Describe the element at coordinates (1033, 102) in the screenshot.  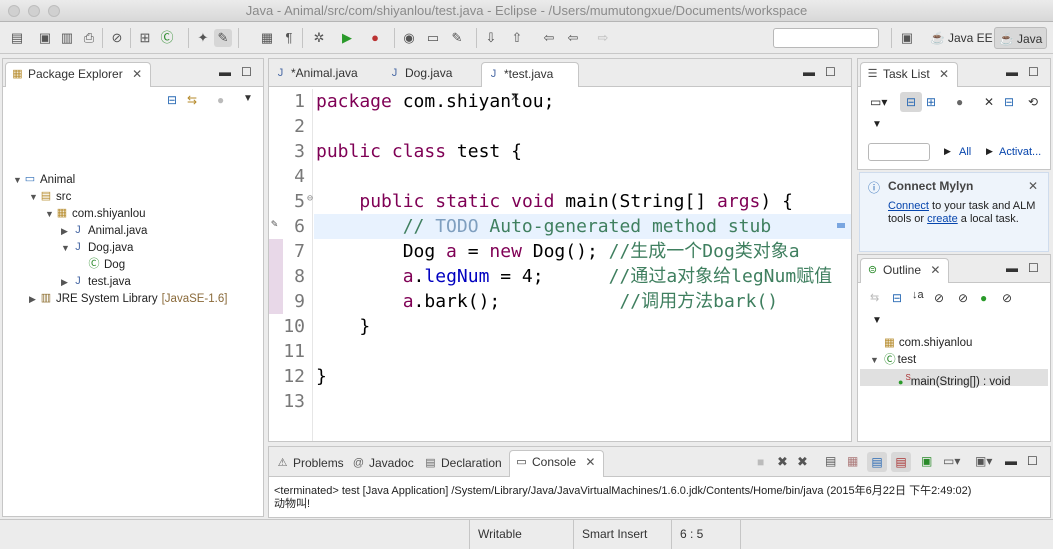
I see `sync-icon: ⟲` at that location.